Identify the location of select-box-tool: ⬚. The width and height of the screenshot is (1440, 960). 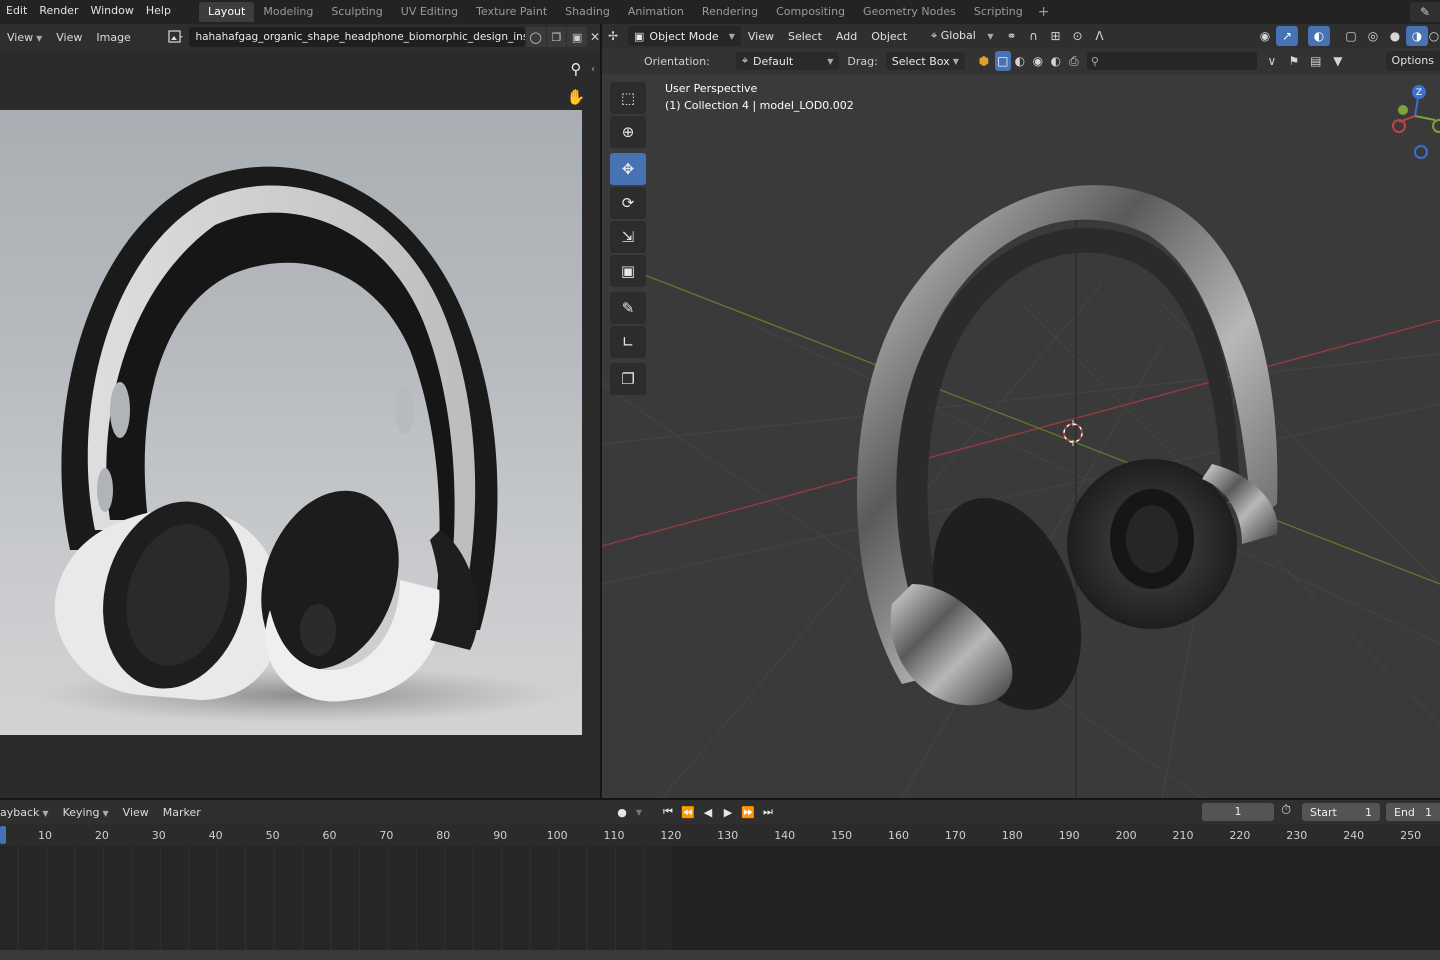
(628, 98).